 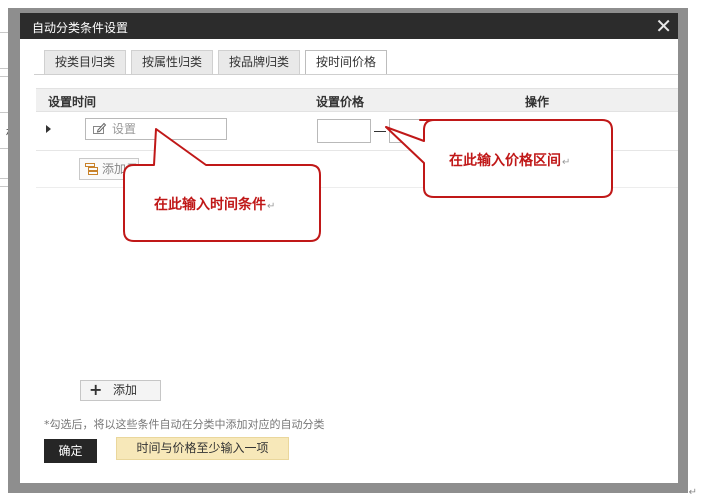 I want to click on add-button: + 添加, so click(x=120, y=390).